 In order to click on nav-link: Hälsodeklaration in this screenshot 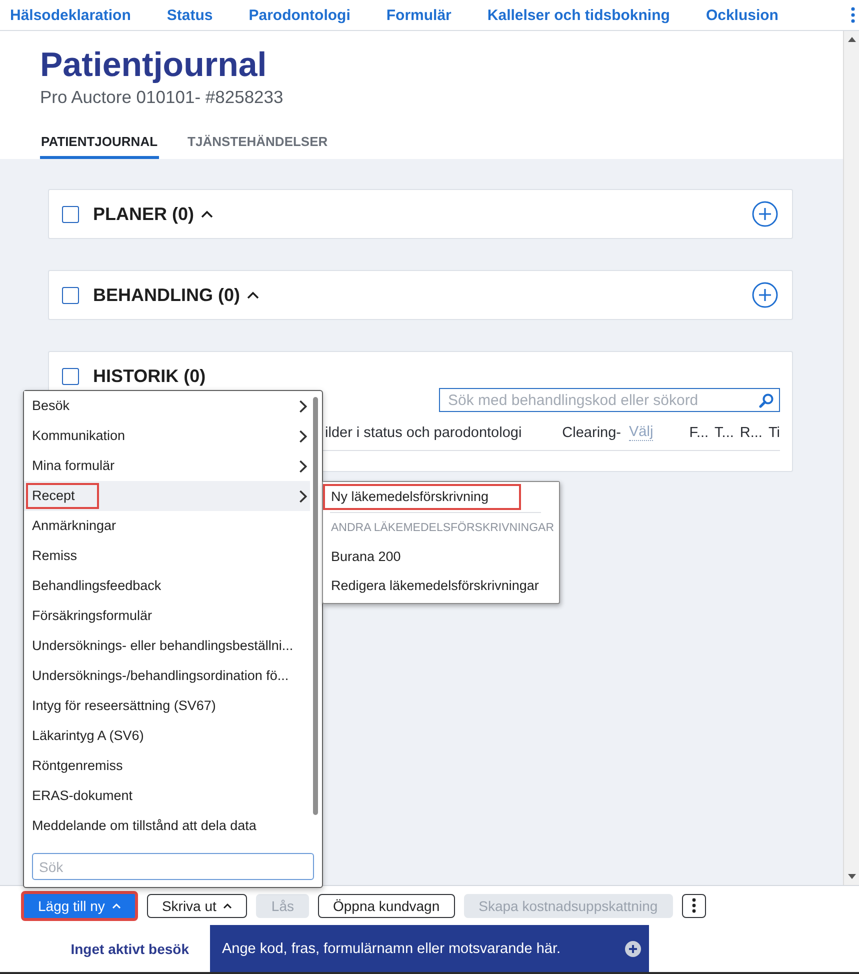, I will do `click(70, 15)`.